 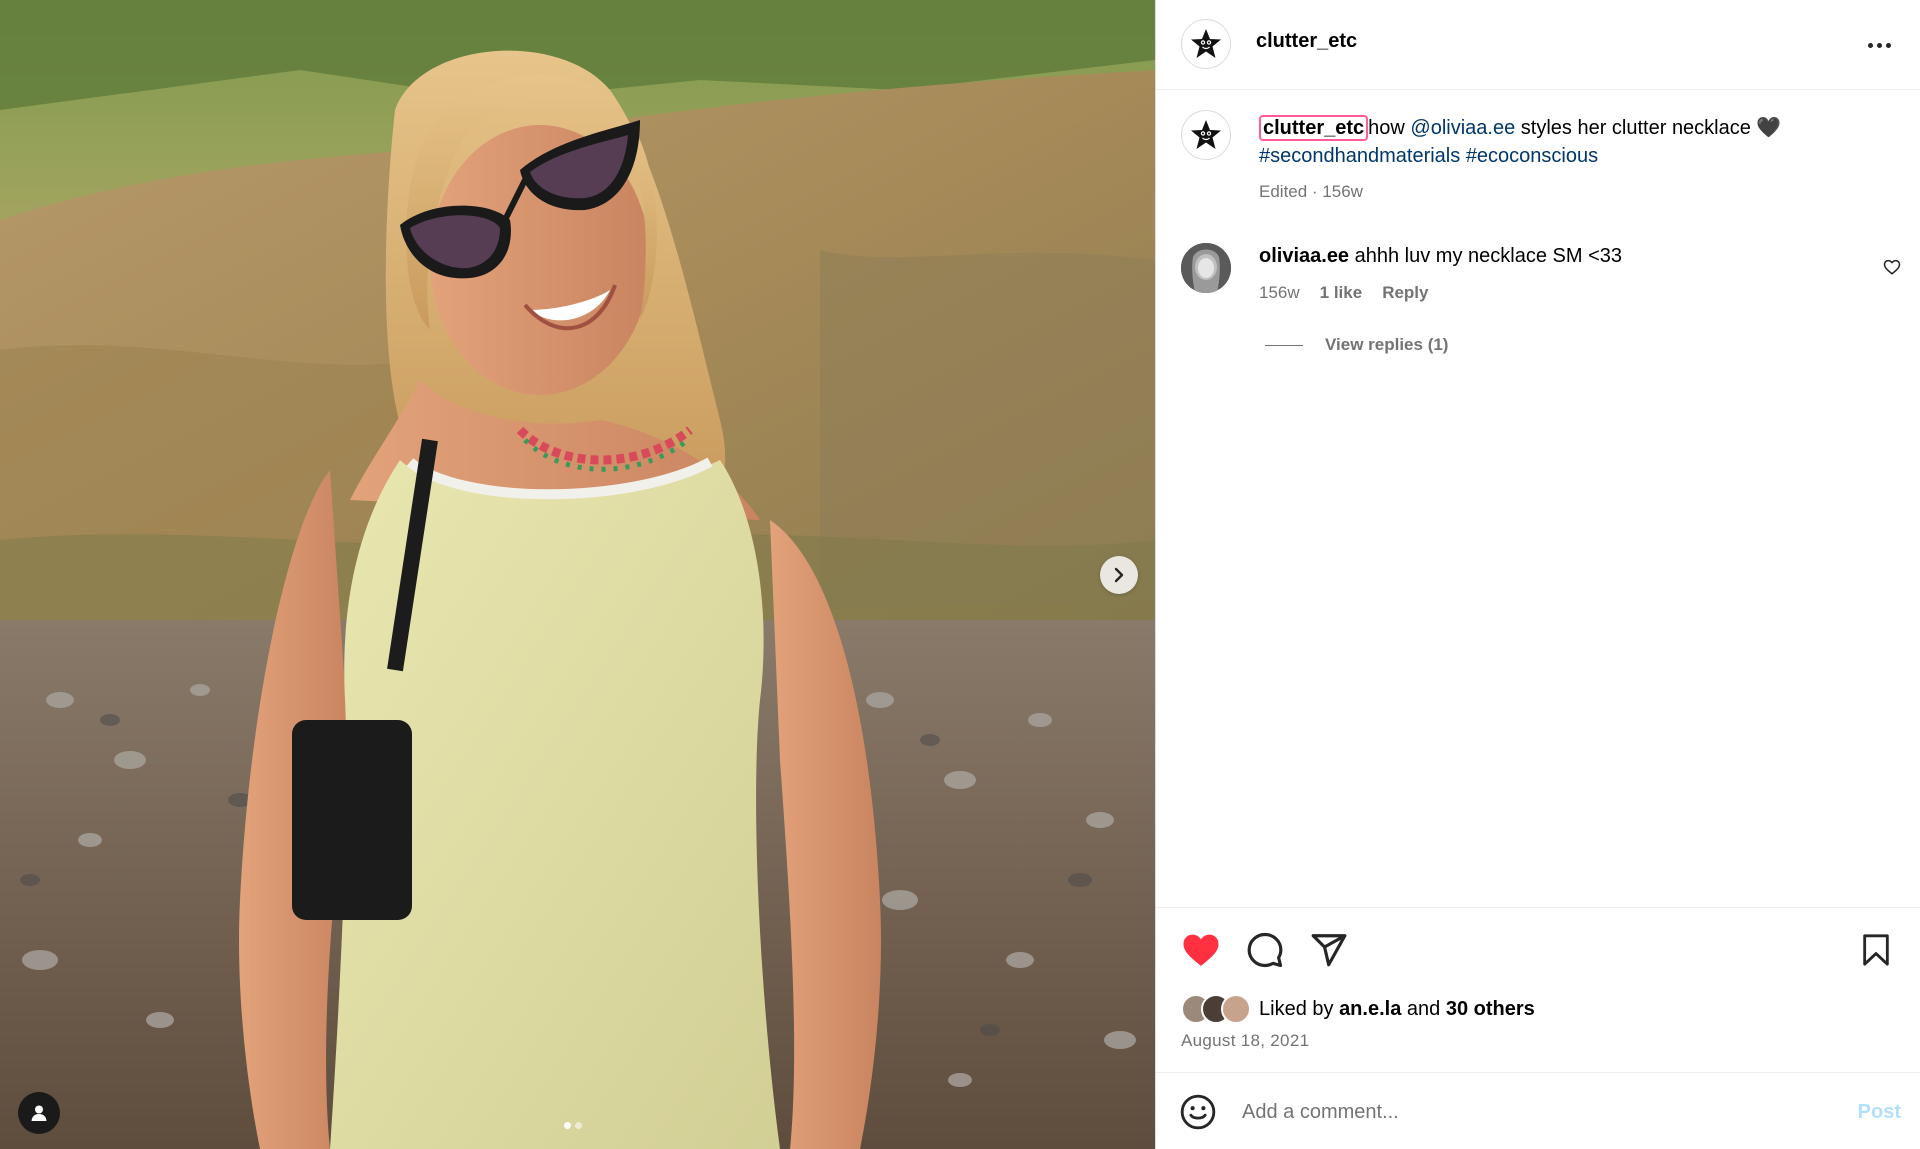 I want to click on caption-hashtag: #secondhandmaterials, so click(x=1359, y=156).